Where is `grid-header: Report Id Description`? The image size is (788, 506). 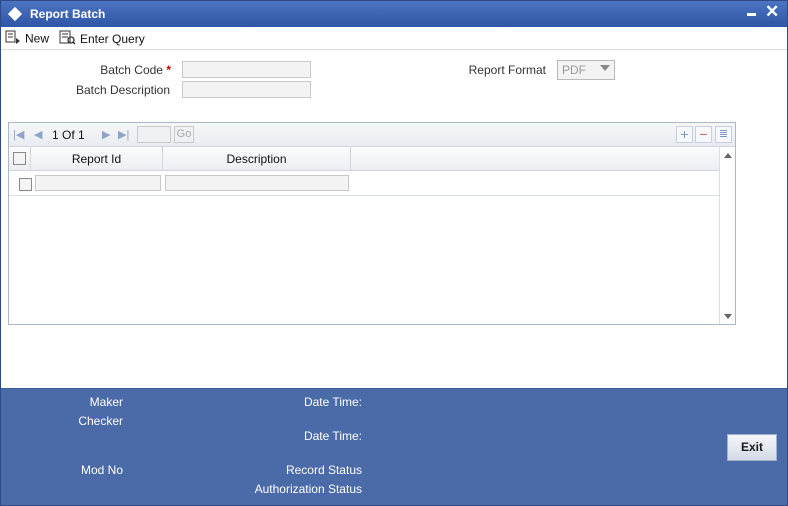
grid-header: Report Id Description is located at coordinates (364, 159).